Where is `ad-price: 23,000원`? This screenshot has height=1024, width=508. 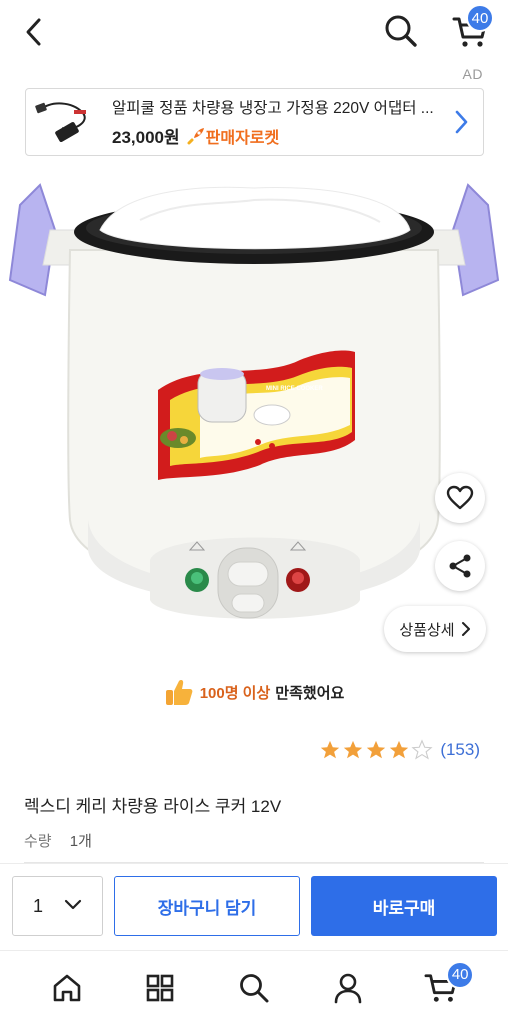
ad-price: 23,000원 is located at coordinates (146, 137).